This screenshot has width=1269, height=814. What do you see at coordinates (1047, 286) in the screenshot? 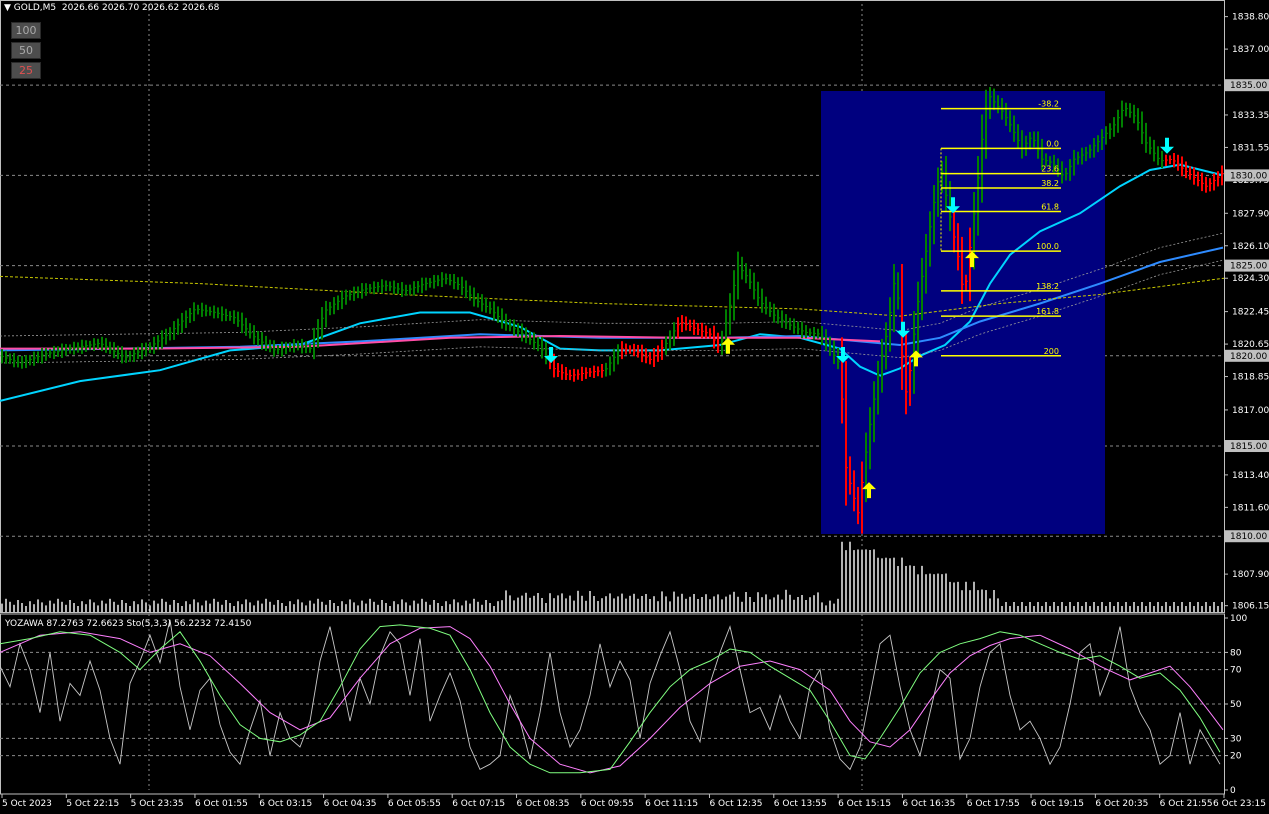
I see `fib-level-label: 138.2` at bounding box center [1047, 286].